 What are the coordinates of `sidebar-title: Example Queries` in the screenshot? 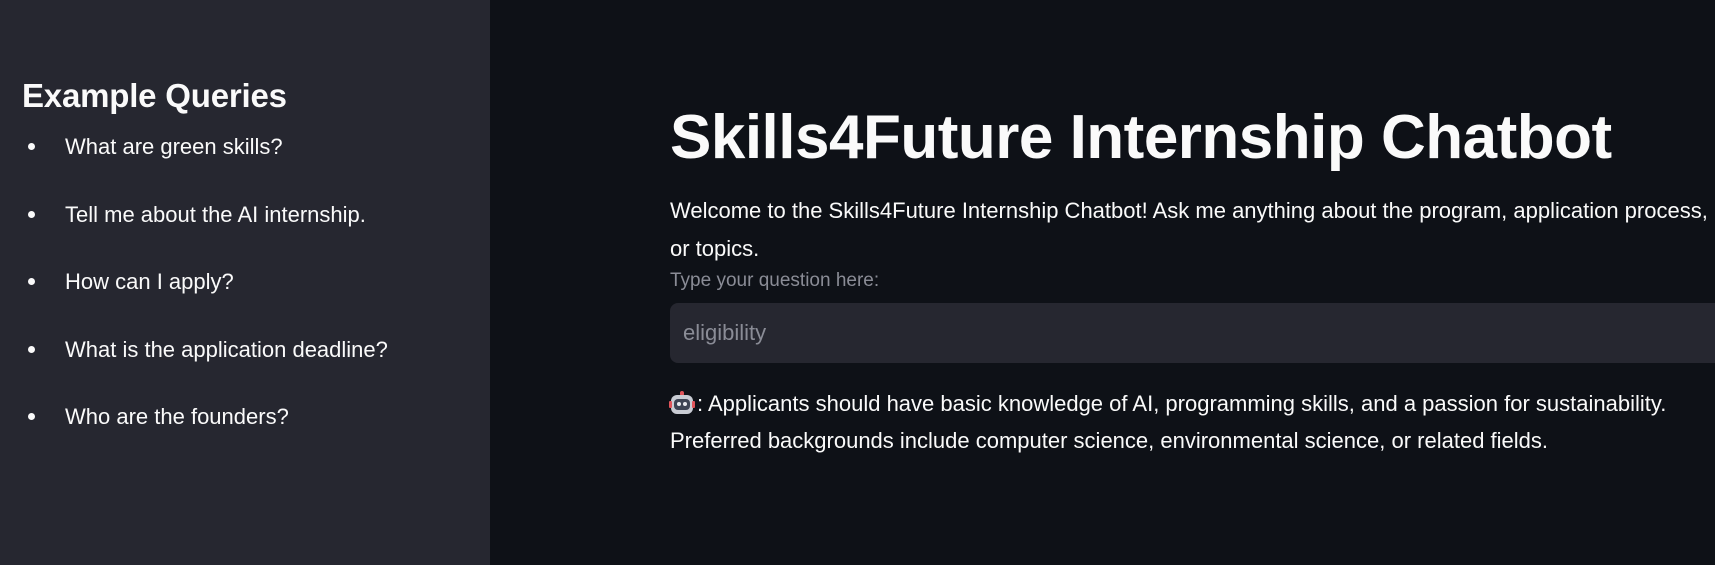 It's located at (154, 95).